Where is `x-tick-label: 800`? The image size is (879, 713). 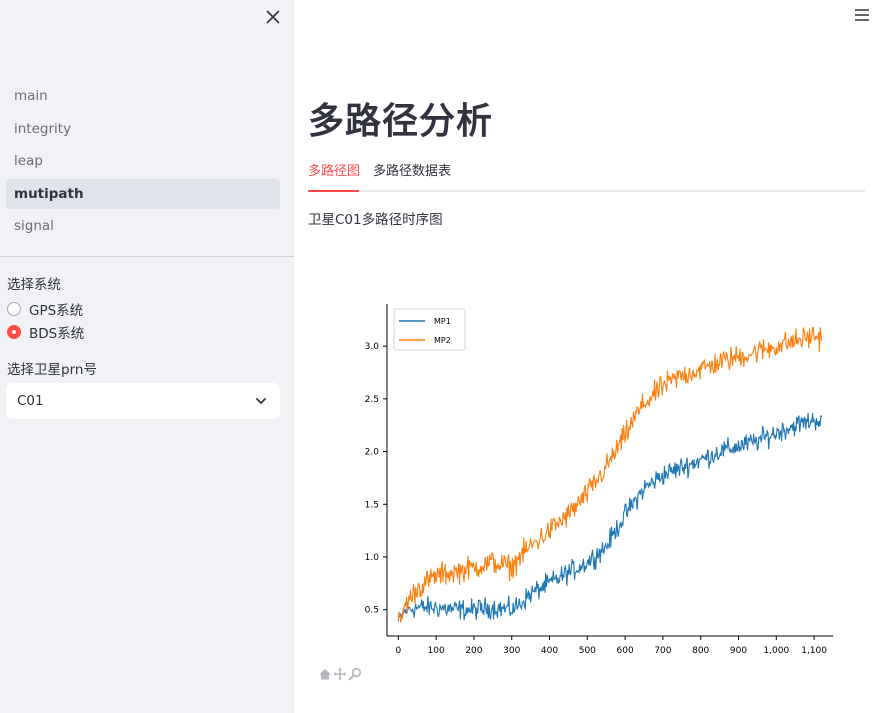 x-tick-label: 800 is located at coordinates (700, 651).